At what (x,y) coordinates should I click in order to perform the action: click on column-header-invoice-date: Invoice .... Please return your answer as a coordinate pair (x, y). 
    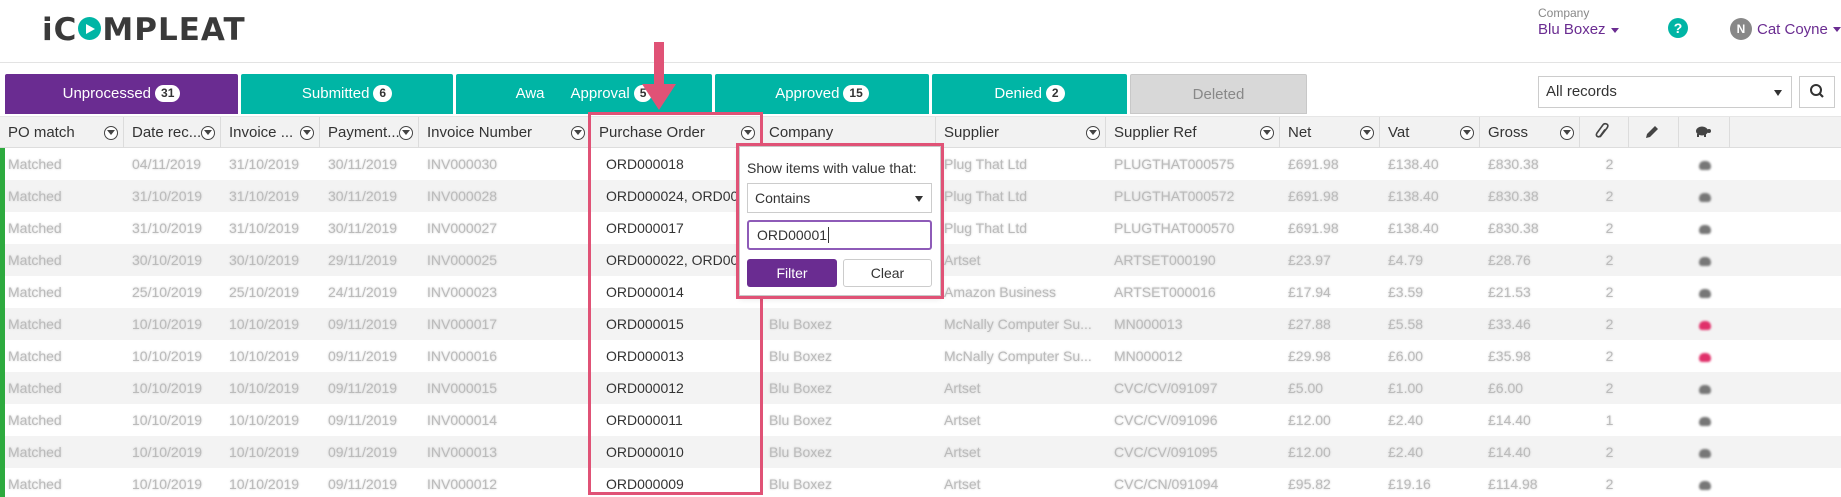
    Looking at the image, I should click on (270, 132).